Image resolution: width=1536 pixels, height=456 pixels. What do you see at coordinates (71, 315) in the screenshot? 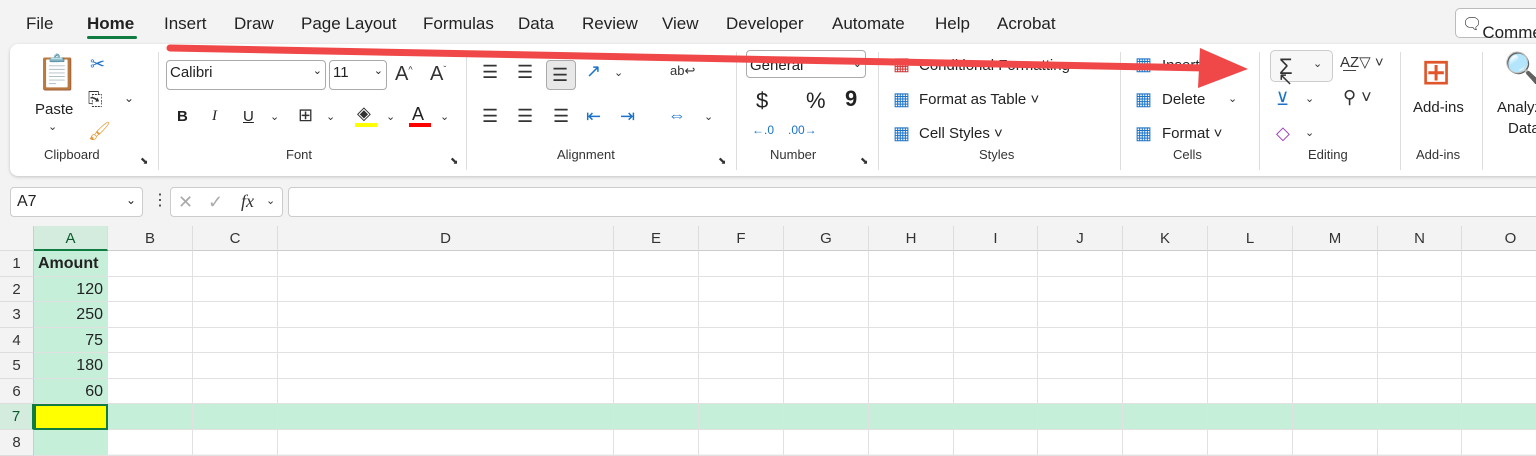
I see `cell-A3: 250` at bounding box center [71, 315].